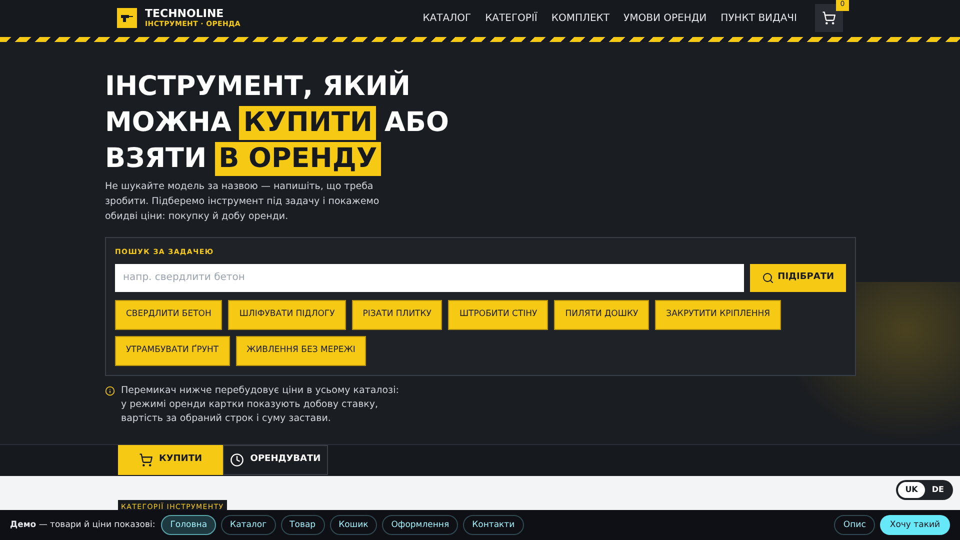 This screenshot has height=540, width=960. I want to click on clock-icon, so click(237, 460).